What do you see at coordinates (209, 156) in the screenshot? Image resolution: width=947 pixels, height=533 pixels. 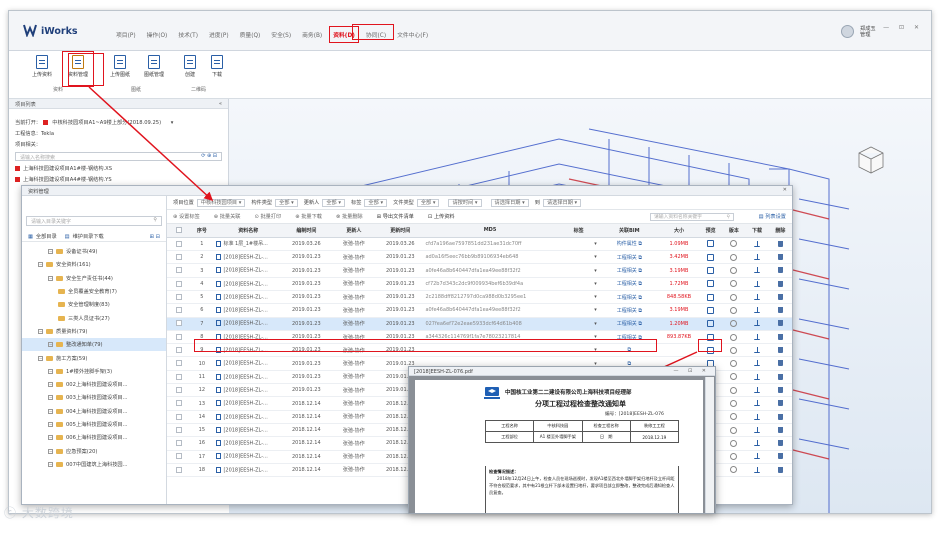 I see `refresh-icon: ⟳ ⊕ ⊟` at bounding box center [209, 156].